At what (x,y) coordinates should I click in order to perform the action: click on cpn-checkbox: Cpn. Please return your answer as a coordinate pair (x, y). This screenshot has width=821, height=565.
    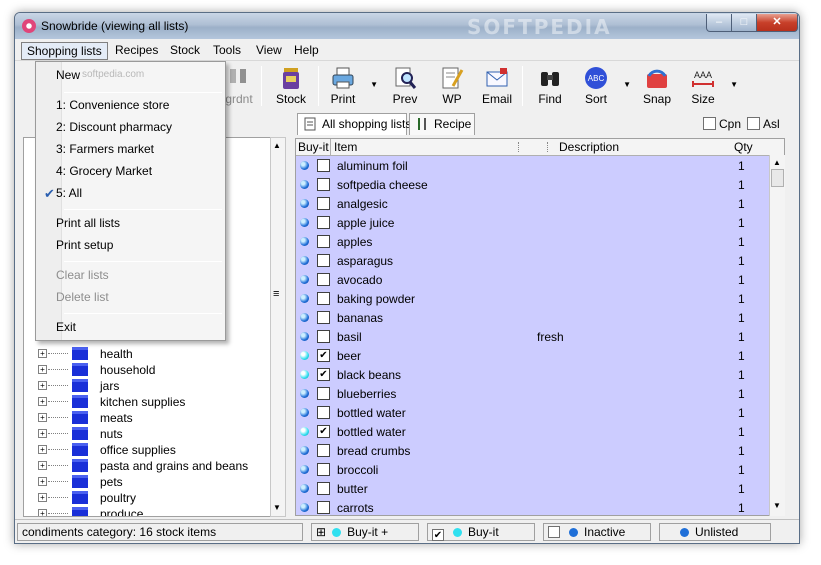
    Looking at the image, I should click on (722, 124).